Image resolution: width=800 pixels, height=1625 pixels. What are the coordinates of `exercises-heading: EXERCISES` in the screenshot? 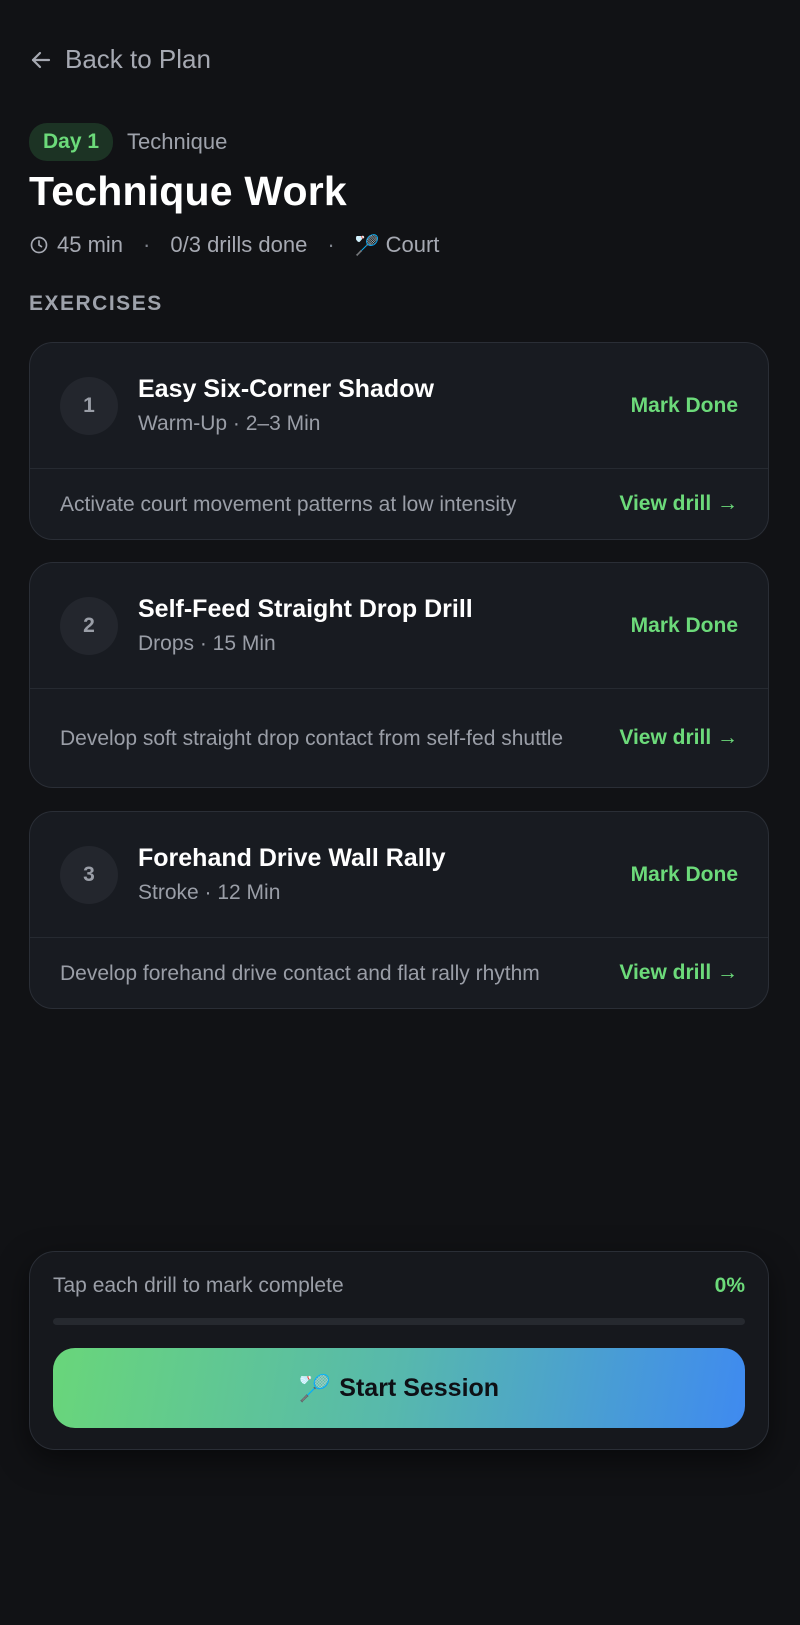 It's located at (96, 303).